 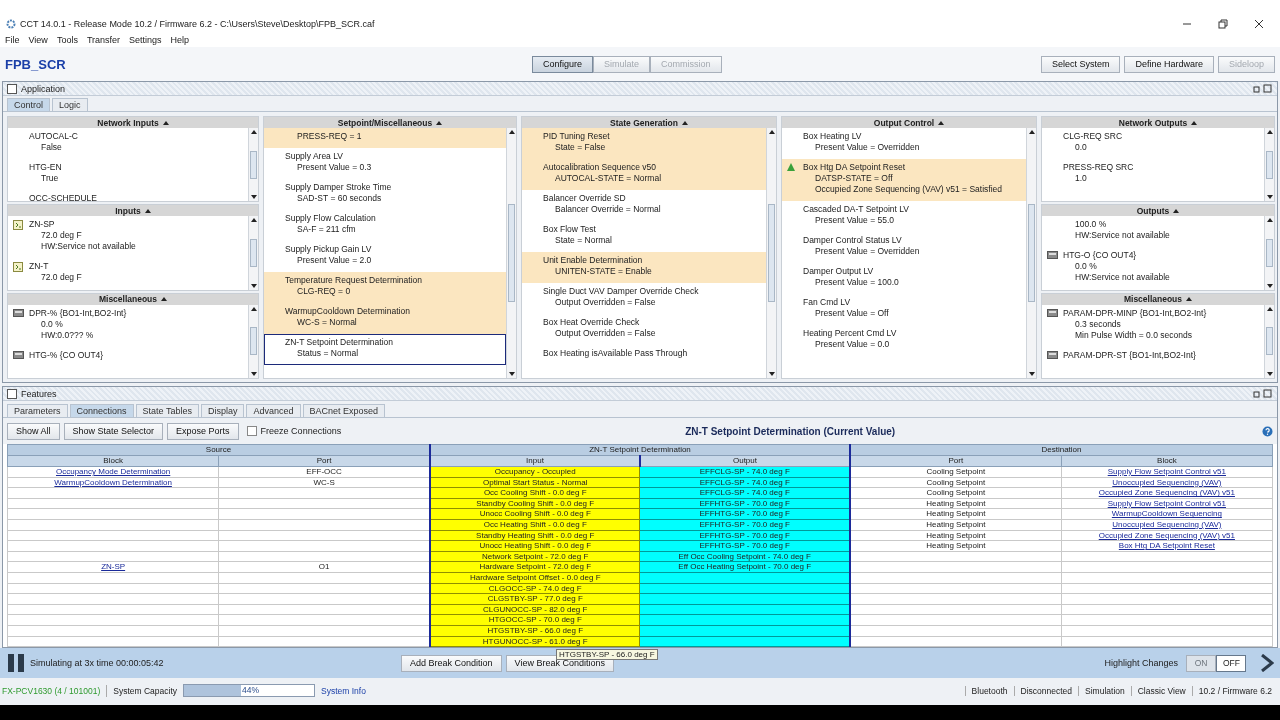 What do you see at coordinates (128, 174) in the screenshot?
I see `list-item: HTG-EN True` at bounding box center [128, 174].